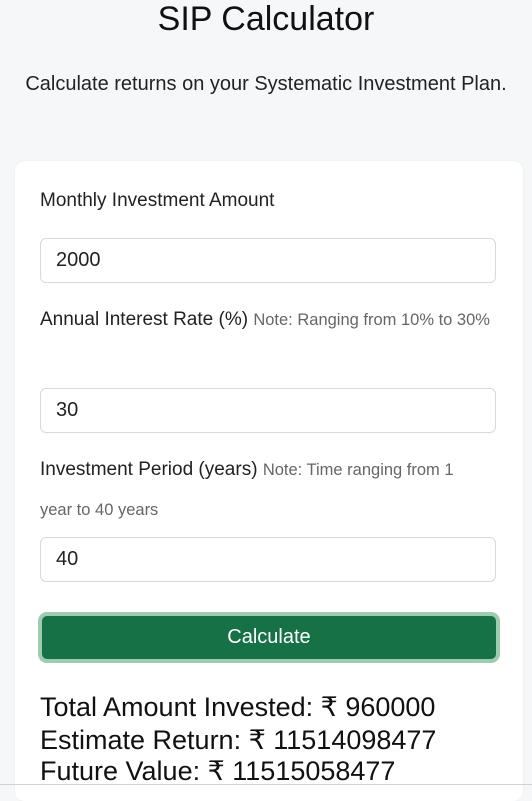  Describe the element at coordinates (269, 637) in the screenshot. I see `calculate-button: Calculate` at that location.